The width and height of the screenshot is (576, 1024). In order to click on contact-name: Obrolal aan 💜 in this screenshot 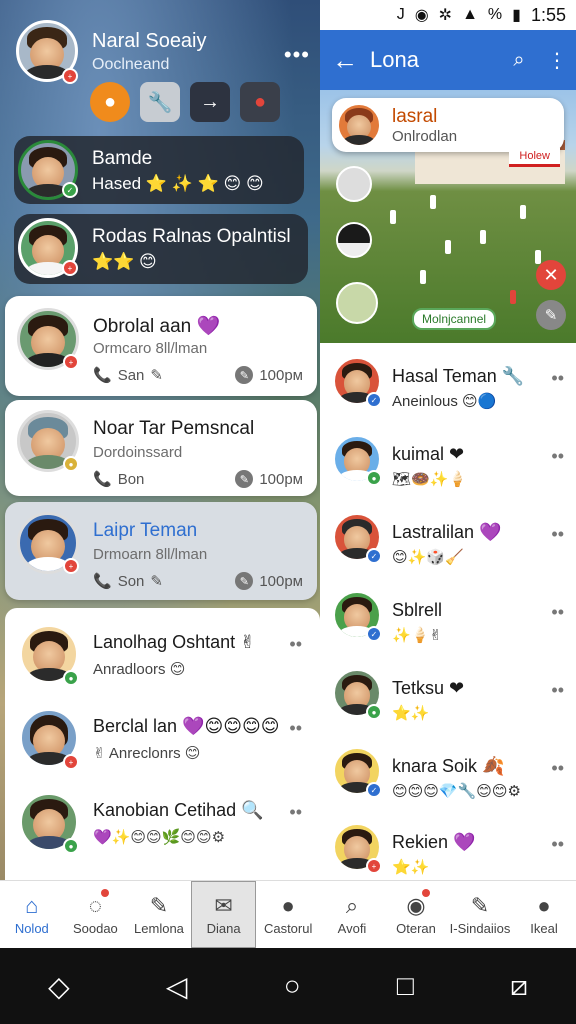, I will do `click(157, 326)`.